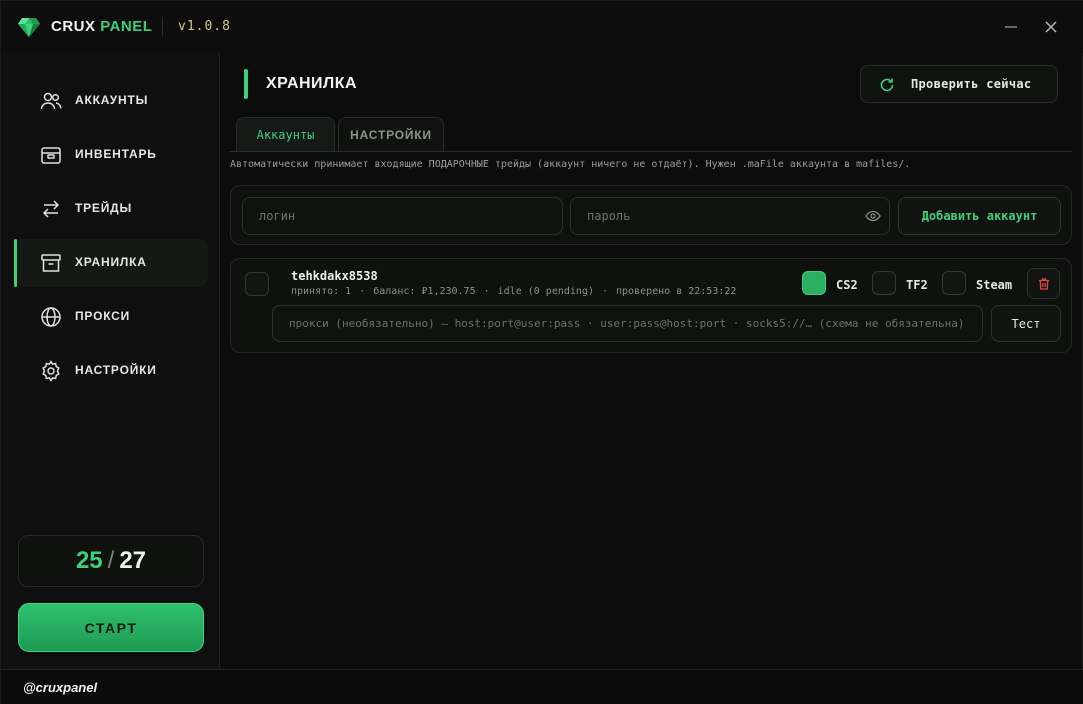 Image resolution: width=1083 pixels, height=704 pixels. I want to click on account-counter: 25/27, so click(111, 561).